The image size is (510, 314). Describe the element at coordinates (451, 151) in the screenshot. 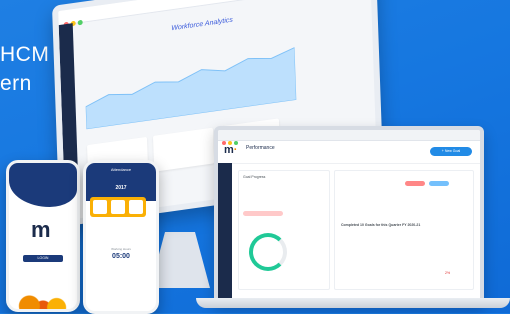

I see `new-goal-button: + New Goal` at that location.